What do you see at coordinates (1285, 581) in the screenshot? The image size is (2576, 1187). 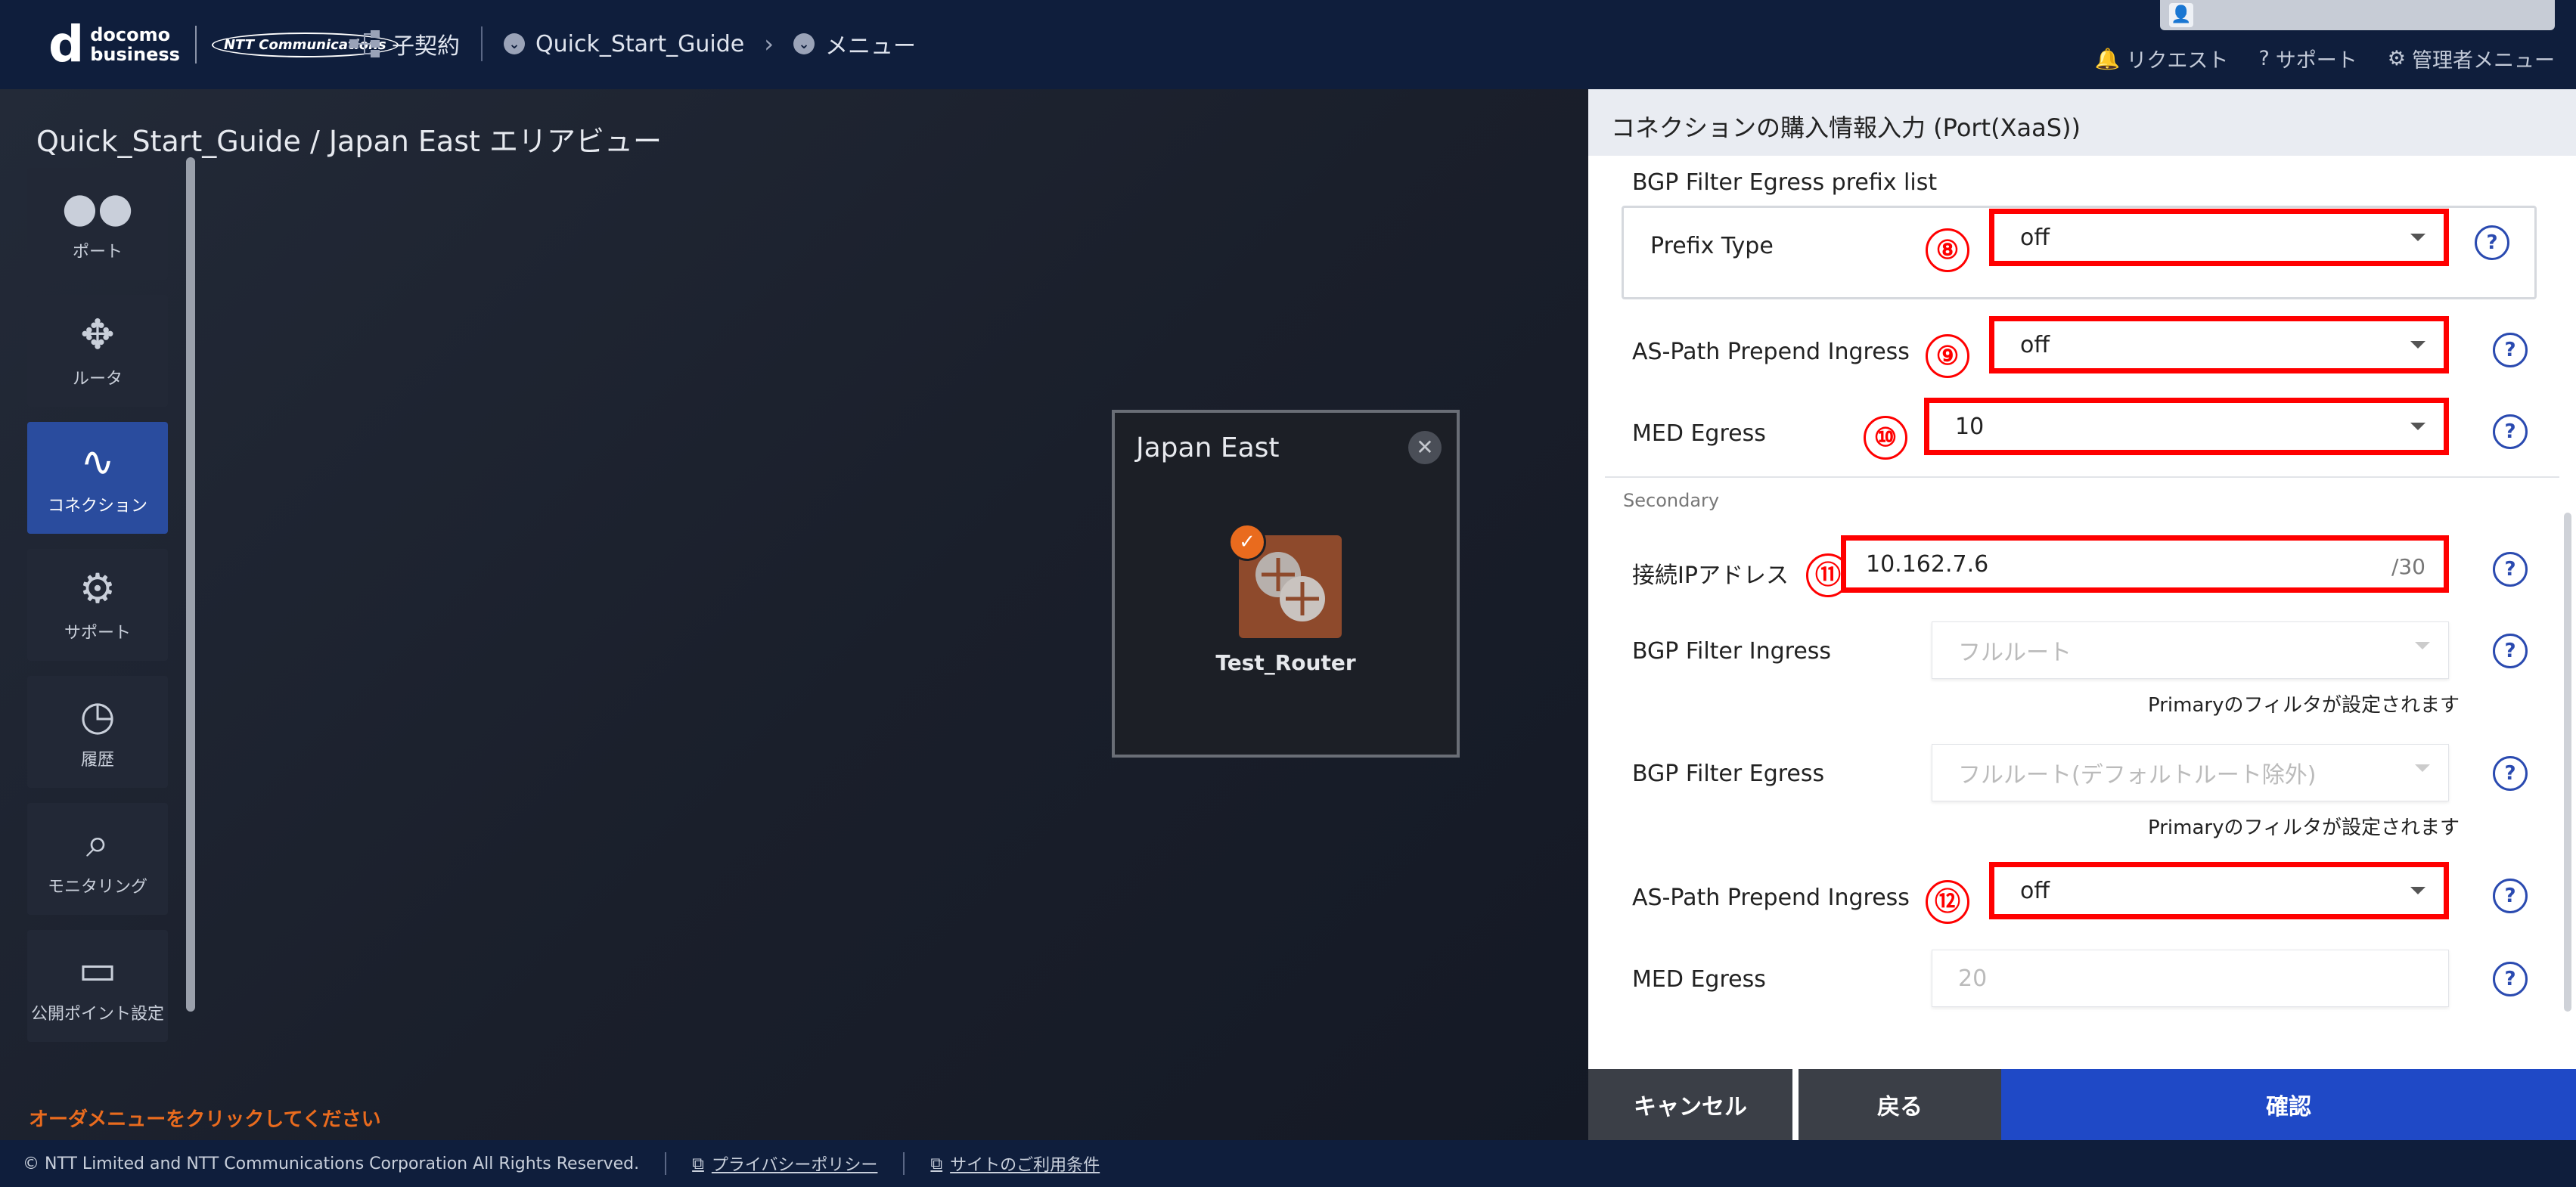 I see `router-node: ✓` at bounding box center [1285, 581].